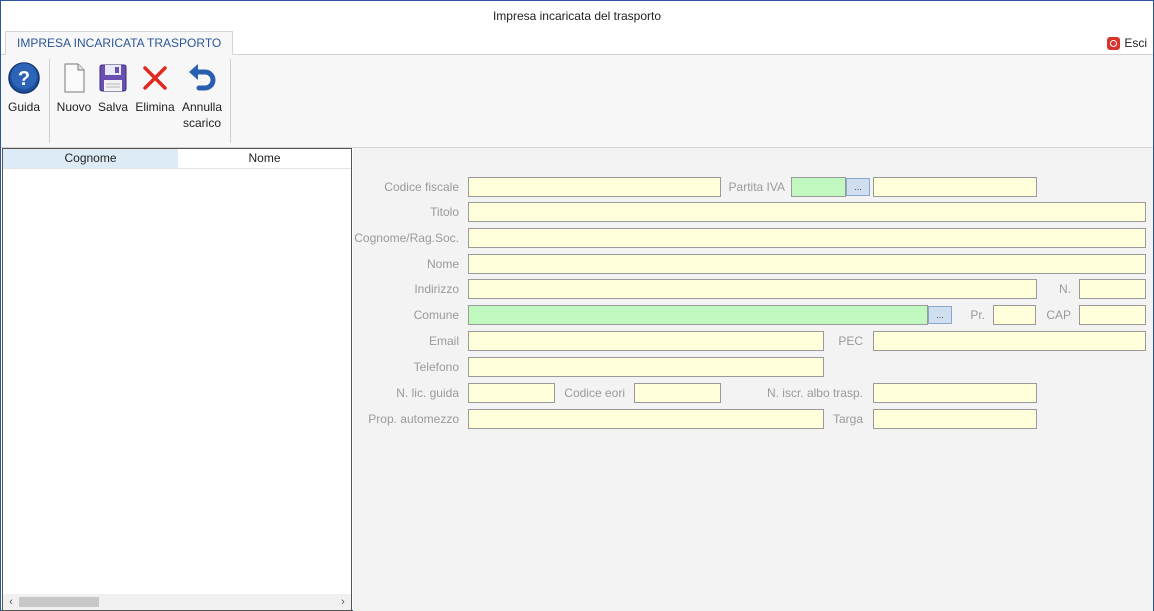 Image resolution: width=1154 pixels, height=611 pixels. I want to click on exit-button: Esci, so click(1127, 43).